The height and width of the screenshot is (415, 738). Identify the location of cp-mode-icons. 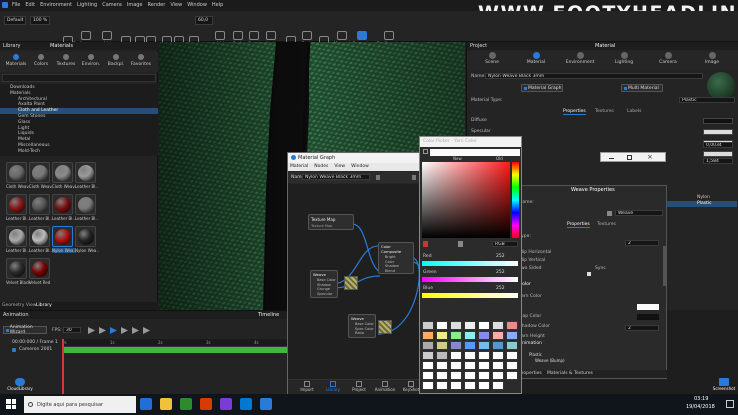
(443, 244).